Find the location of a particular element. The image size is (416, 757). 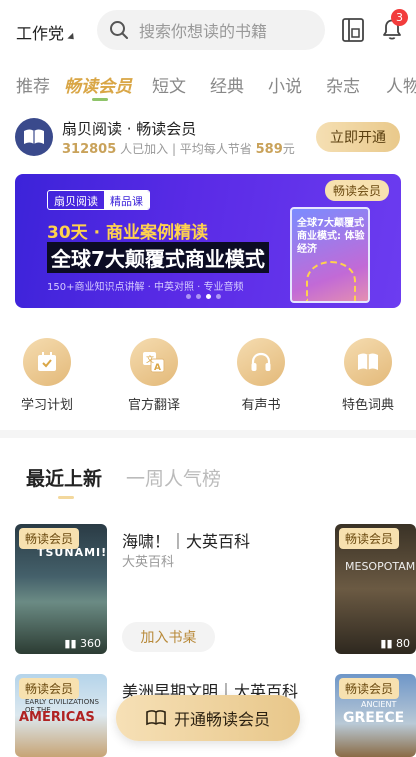

cover-title: GREECE is located at coordinates (374, 718).